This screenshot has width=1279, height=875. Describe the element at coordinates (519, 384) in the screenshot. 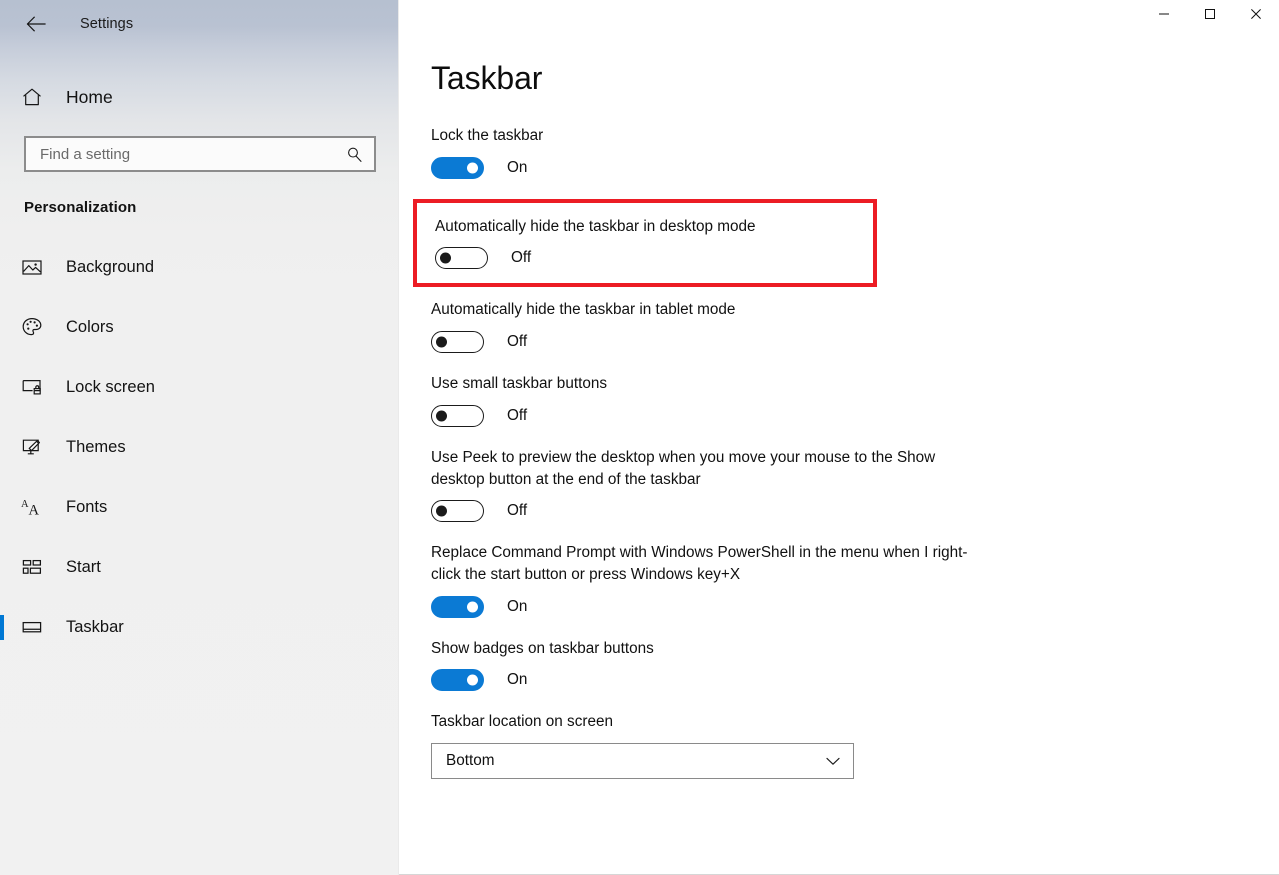

I see `setting-label: Use small taskbar buttons` at that location.